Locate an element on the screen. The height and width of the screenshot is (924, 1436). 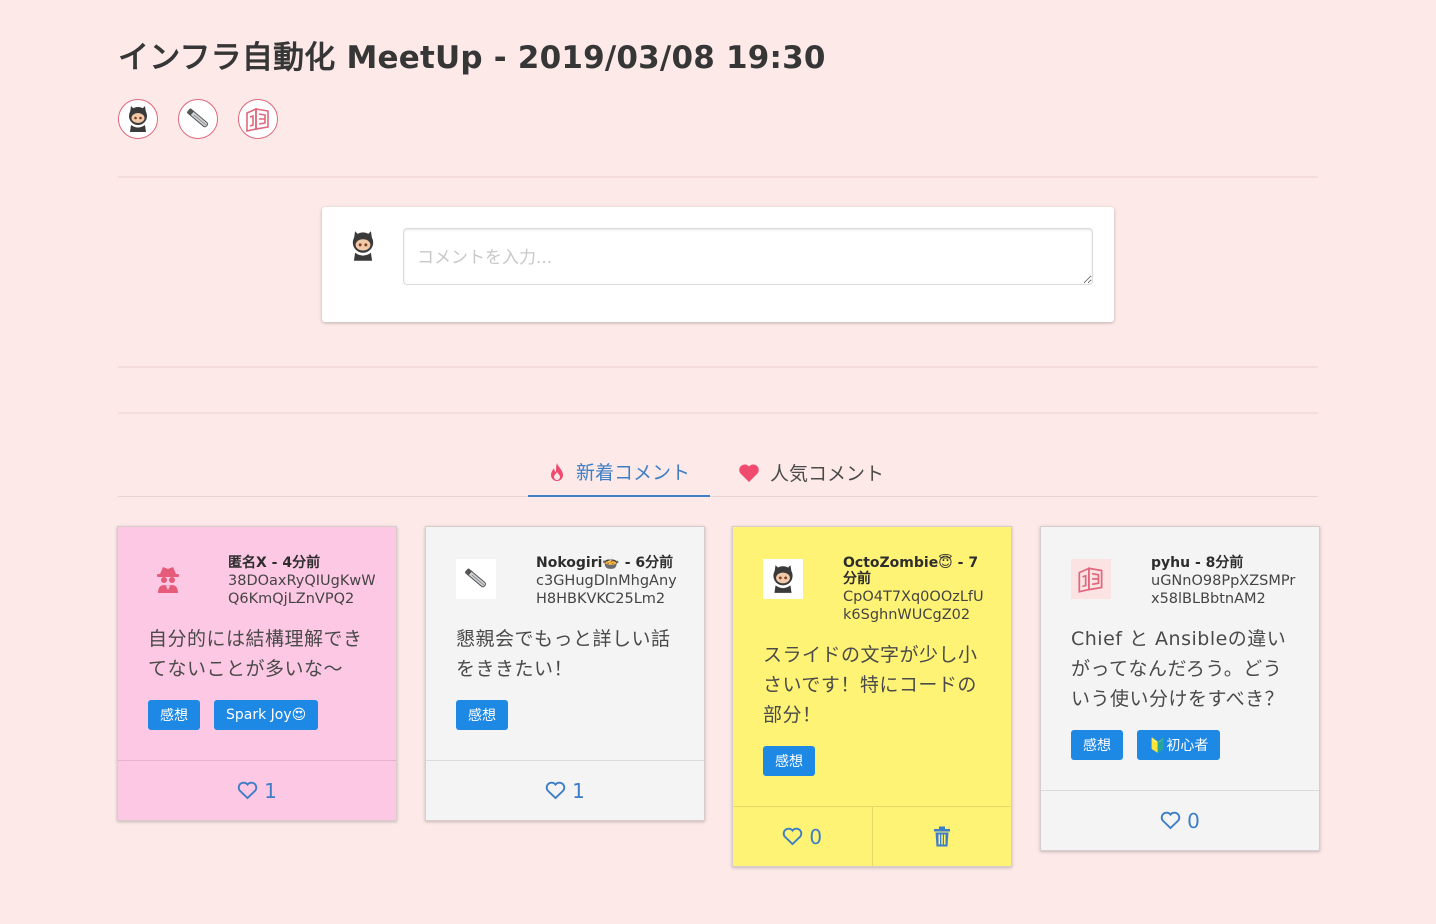
delete-button is located at coordinates (941, 836).